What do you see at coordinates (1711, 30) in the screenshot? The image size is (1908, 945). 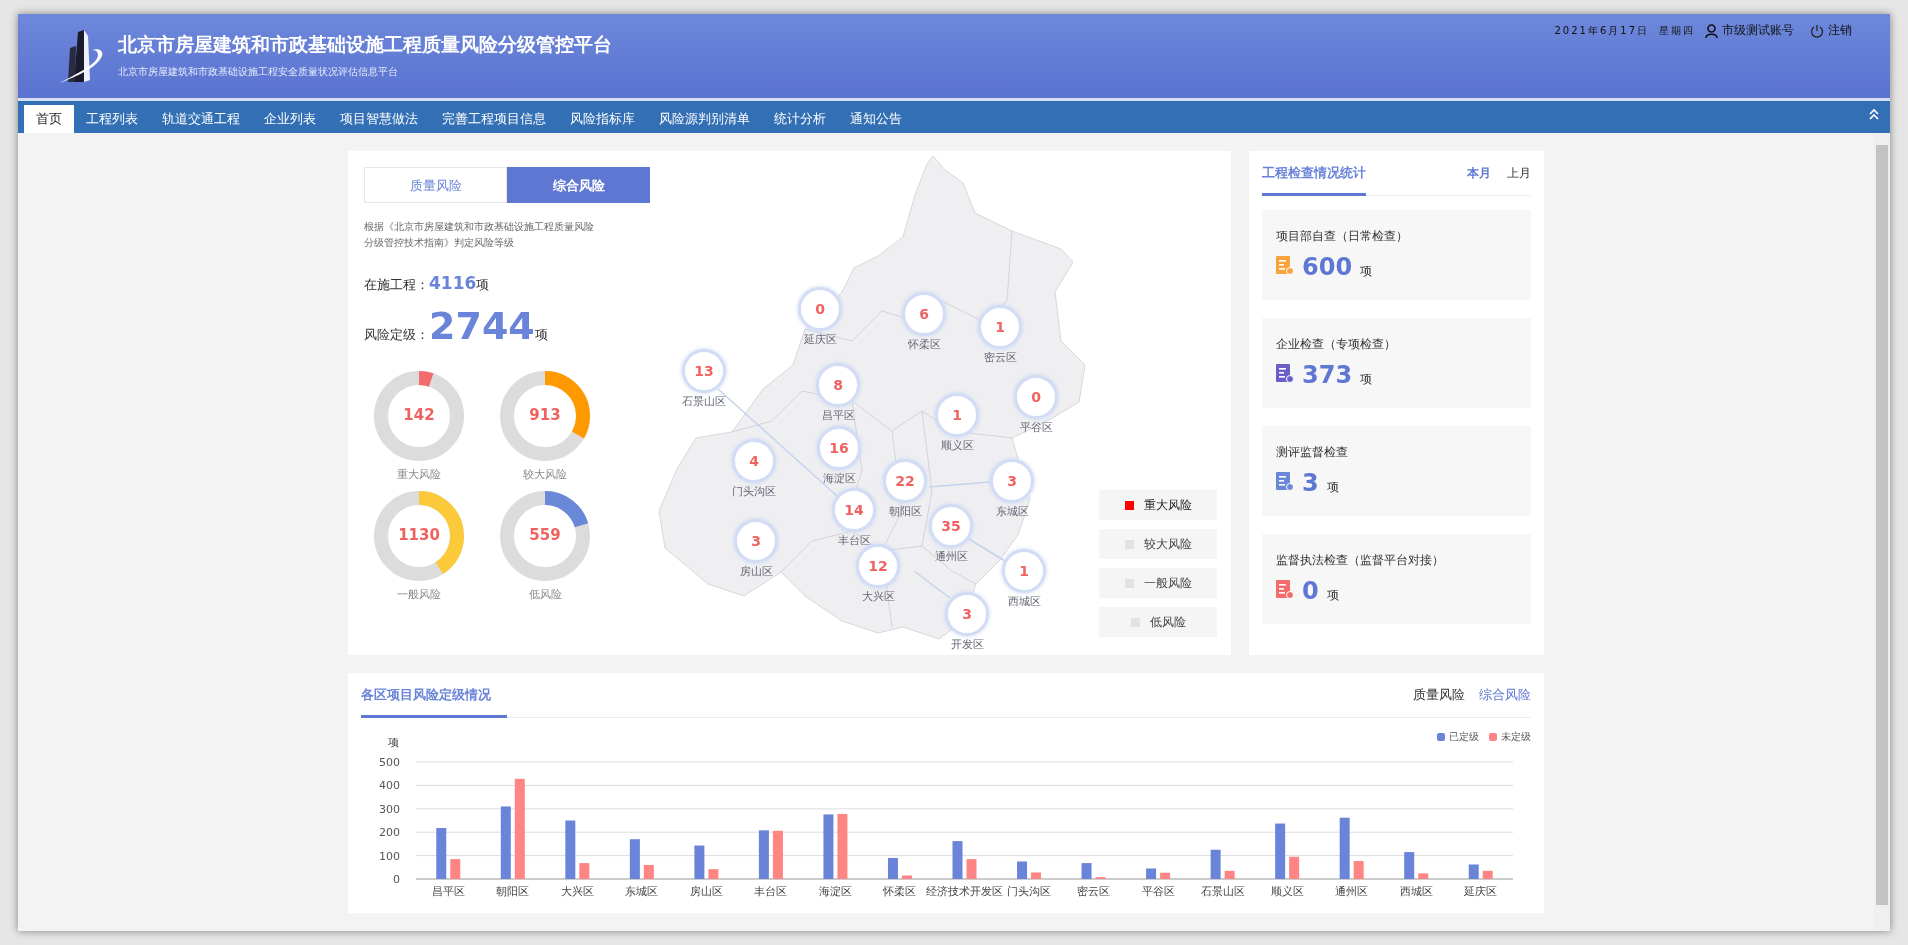 I see `user-icon` at bounding box center [1711, 30].